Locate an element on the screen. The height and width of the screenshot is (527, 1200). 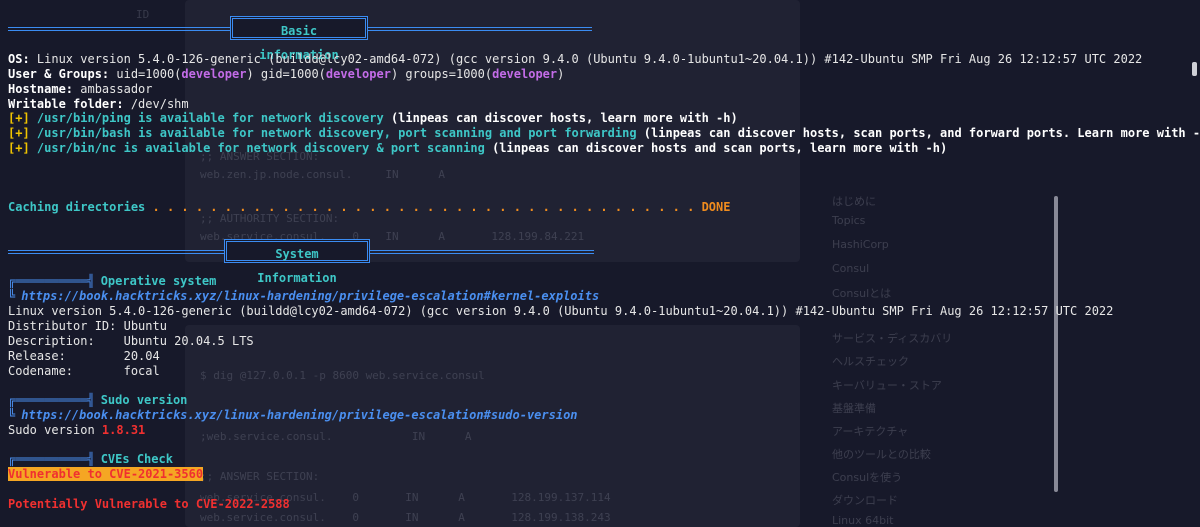
sudo-title: Sudo version is located at coordinates (144, 400).